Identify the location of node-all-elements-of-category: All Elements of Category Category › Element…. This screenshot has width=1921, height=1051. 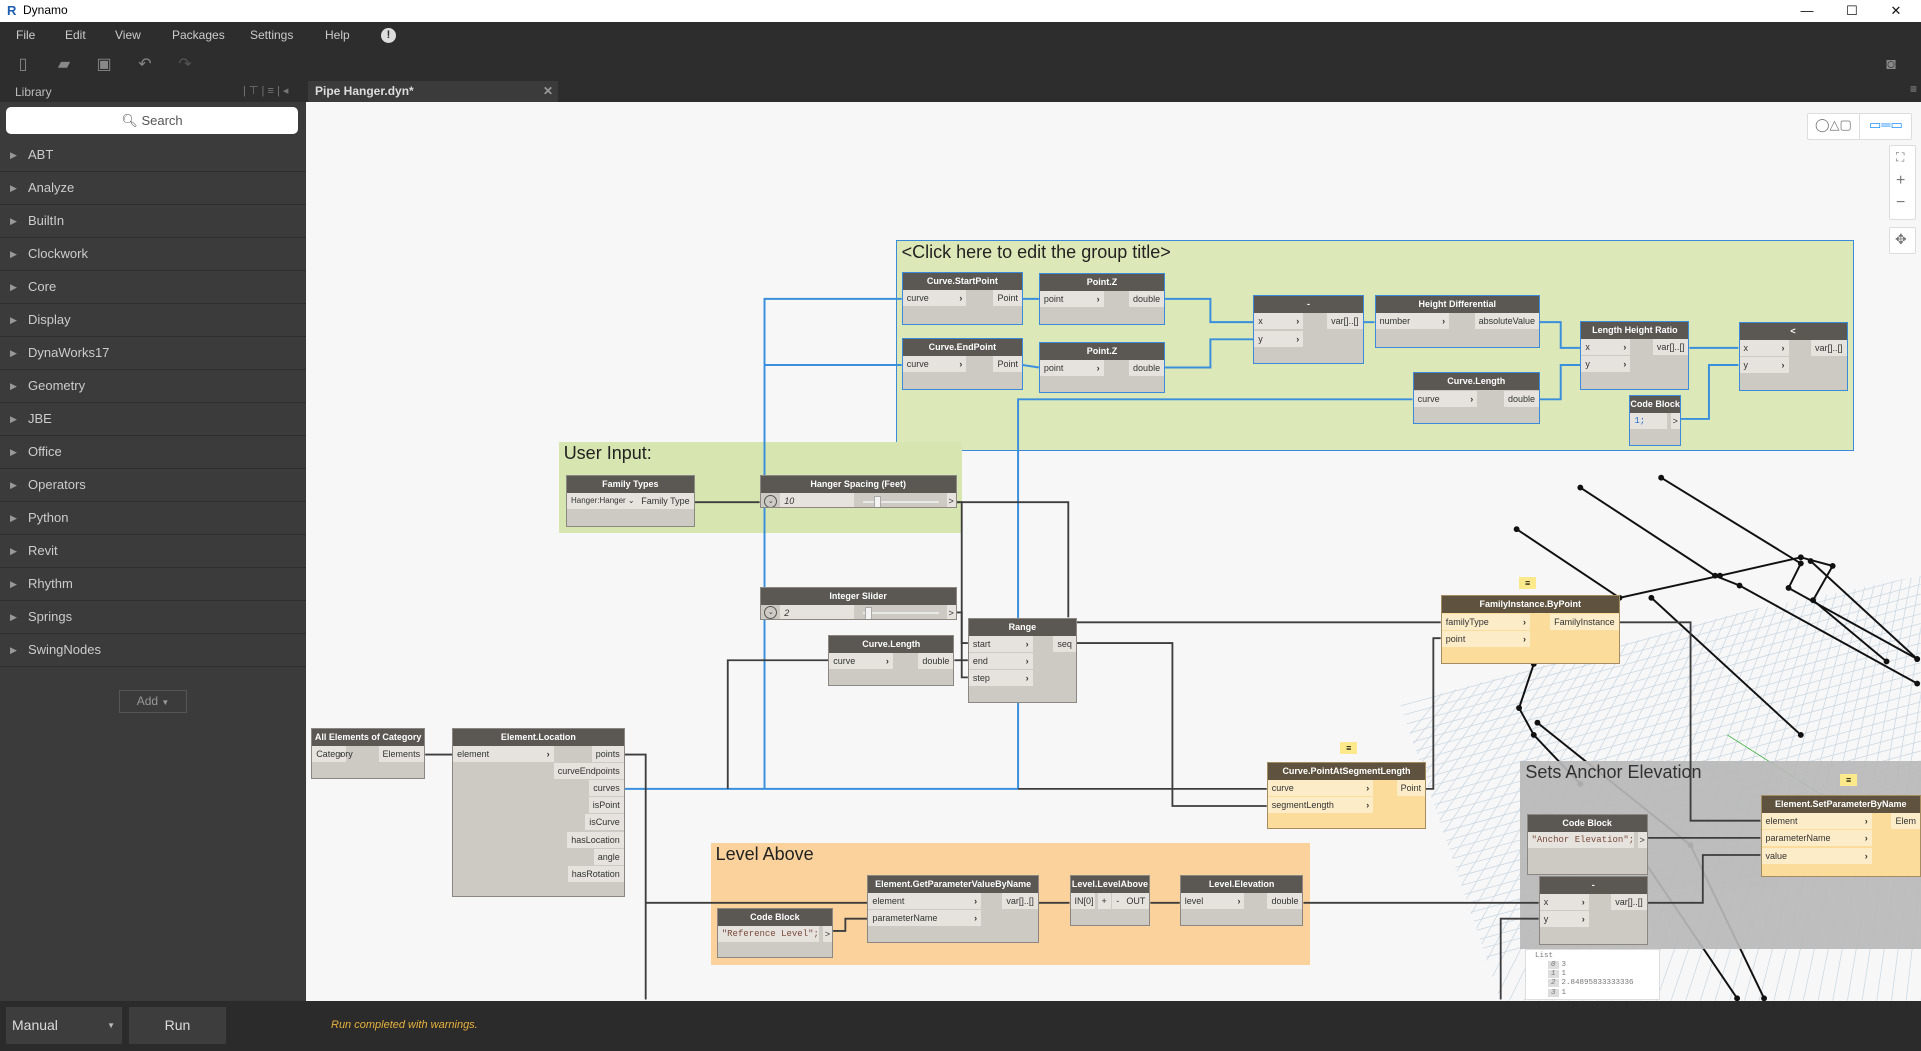
(368, 753).